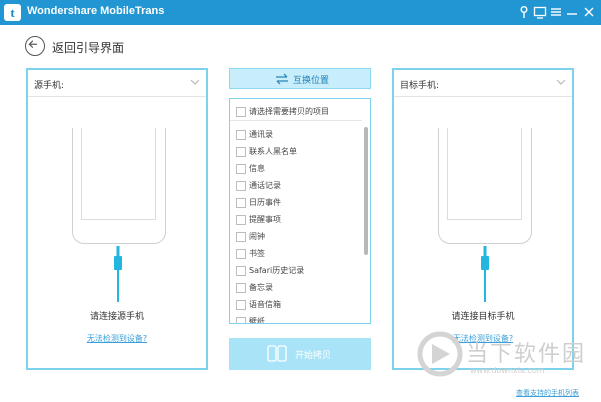 Image resolution: width=601 pixels, height=402 pixels. Describe the element at coordinates (257, 320) in the screenshot. I see `item-label: 壁纸` at that location.